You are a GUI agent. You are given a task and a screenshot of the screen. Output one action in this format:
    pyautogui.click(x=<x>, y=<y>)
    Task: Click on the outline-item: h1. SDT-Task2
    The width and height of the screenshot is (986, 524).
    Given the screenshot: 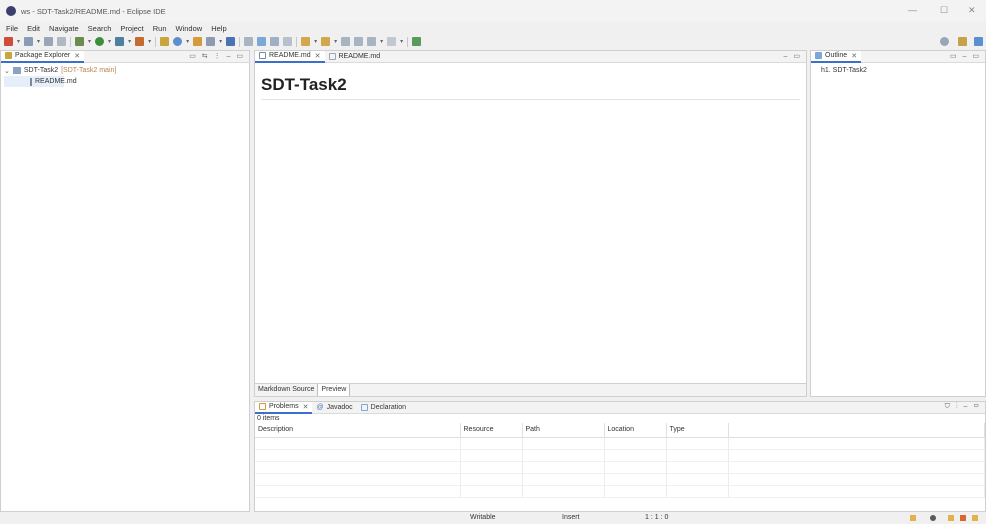 What is the action you would take?
    pyautogui.click(x=898, y=70)
    